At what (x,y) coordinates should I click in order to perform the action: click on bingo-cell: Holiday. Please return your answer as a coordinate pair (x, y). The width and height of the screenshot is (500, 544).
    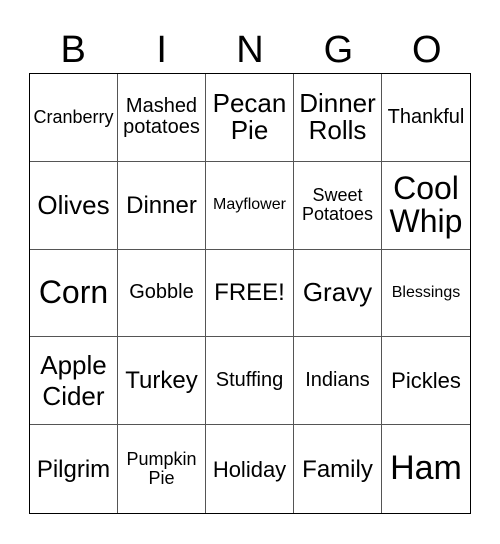
    Looking at the image, I should click on (250, 469).